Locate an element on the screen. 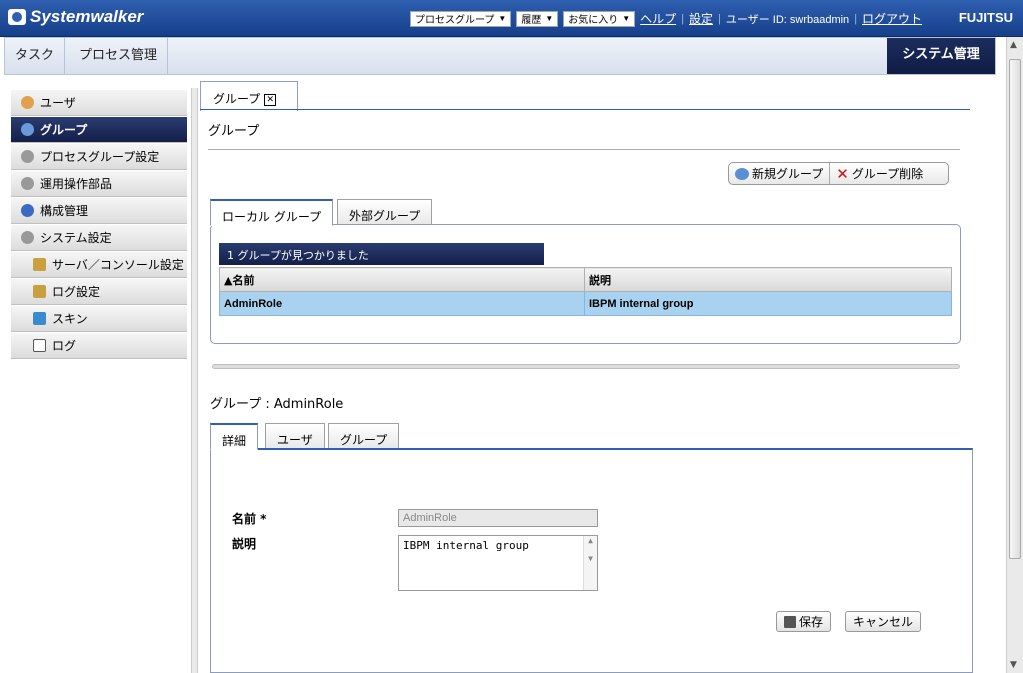  group-actions: 新規グループ ✕ グループ削除 is located at coordinates (838, 173).